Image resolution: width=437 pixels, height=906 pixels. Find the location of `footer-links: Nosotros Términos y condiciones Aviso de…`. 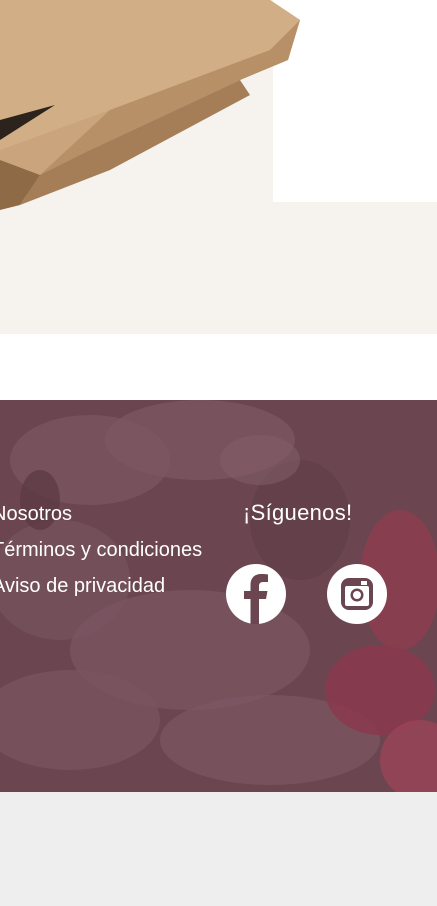

footer-links: Nosotros Términos y condiciones Aviso de… is located at coordinates (101, 550).